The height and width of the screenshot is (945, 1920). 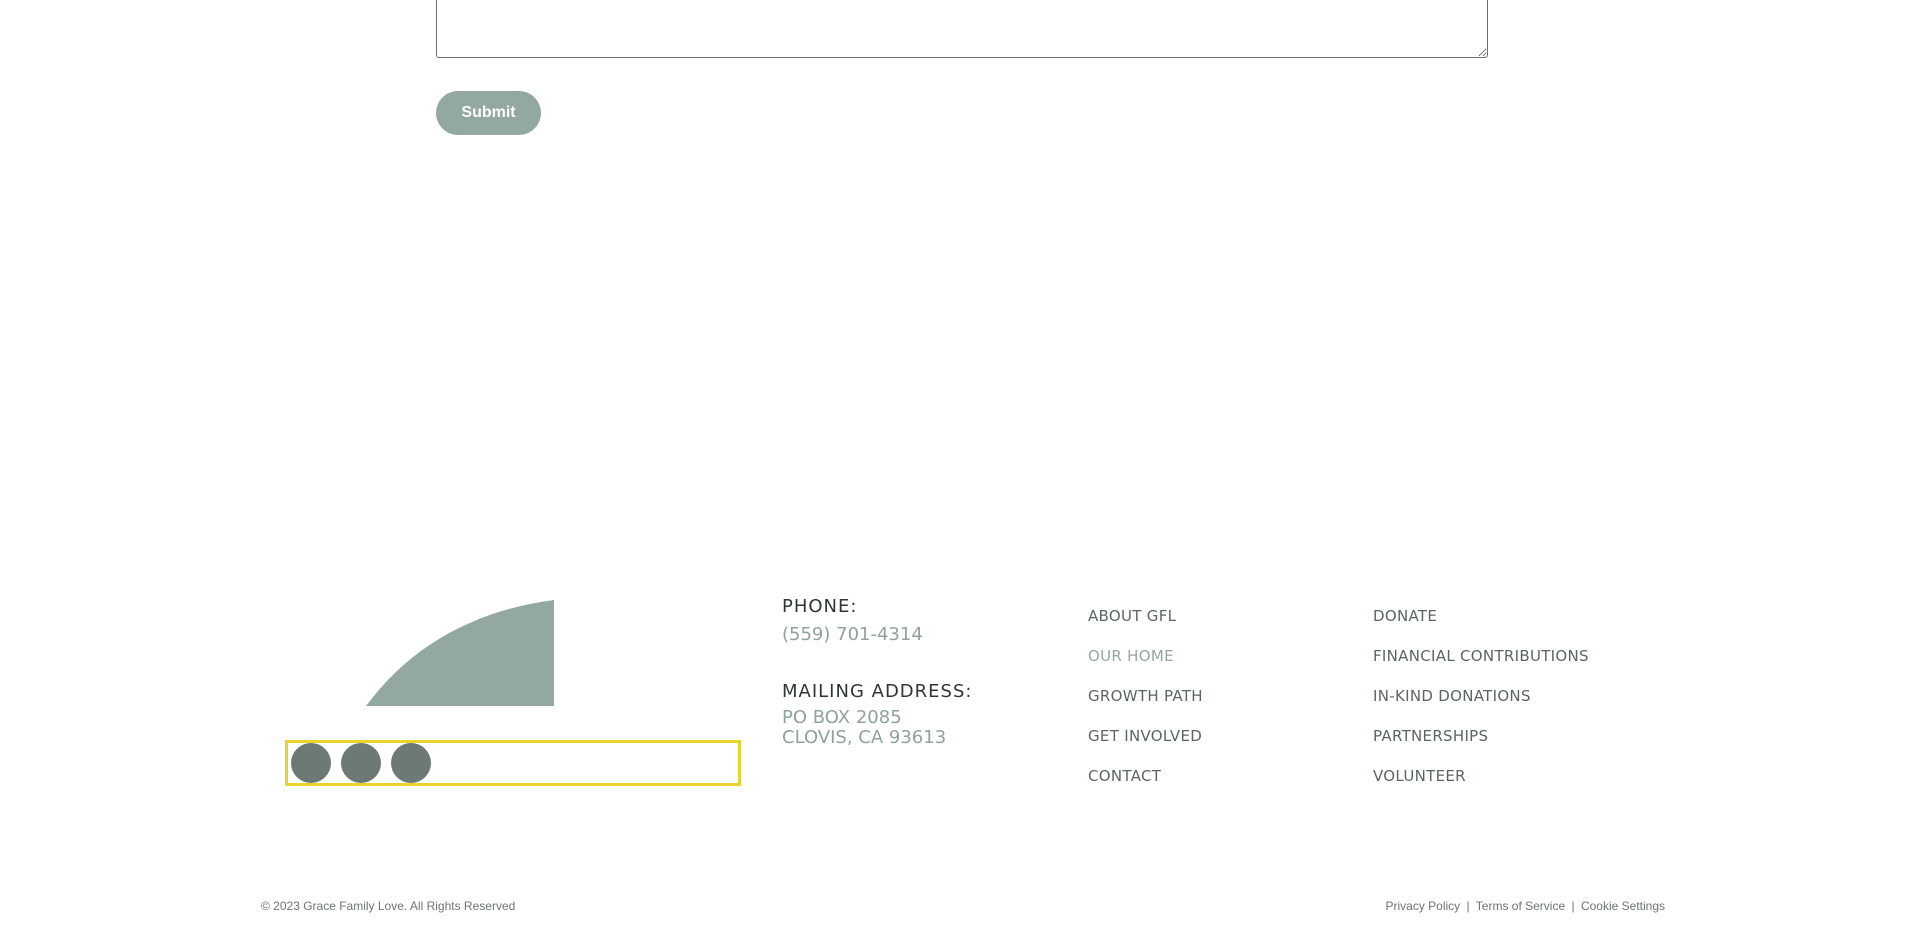 I want to click on mail-line-1: PO BOX 2085, so click(x=842, y=717).